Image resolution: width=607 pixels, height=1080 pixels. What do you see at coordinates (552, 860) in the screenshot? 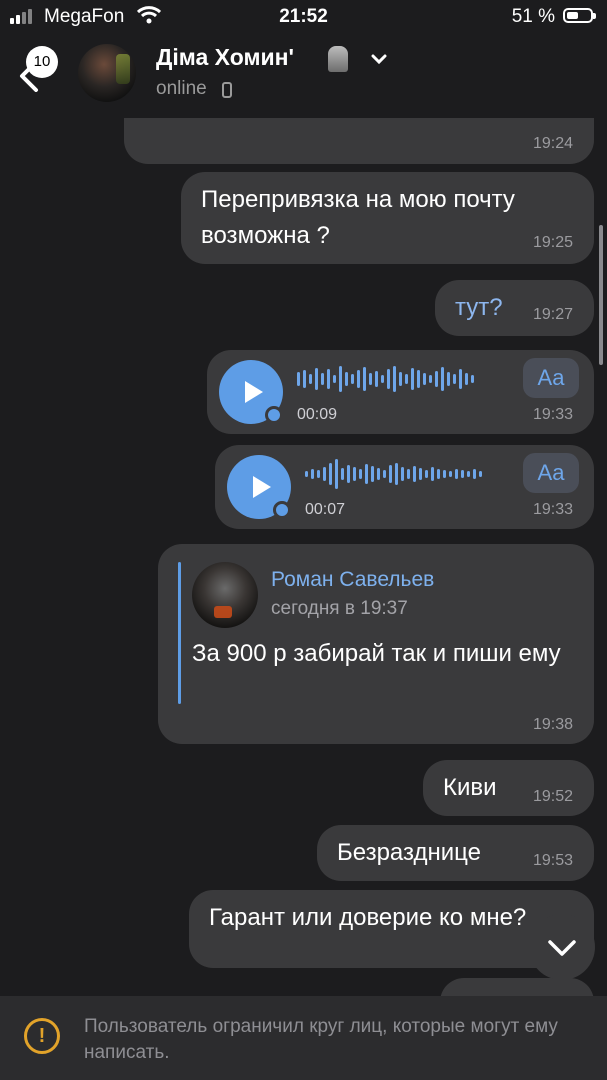
I see `message-time: 19:53` at bounding box center [552, 860].